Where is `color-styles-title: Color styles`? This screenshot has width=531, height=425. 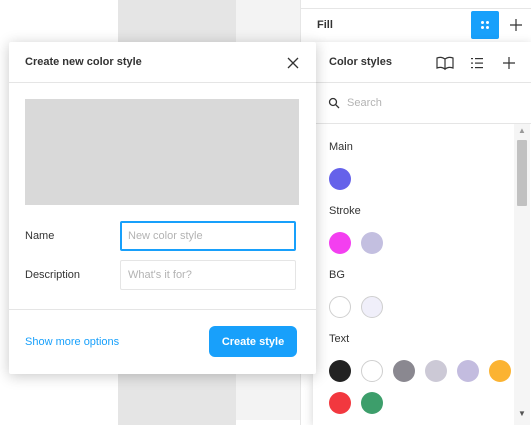
color-styles-title: Color styles is located at coordinates (360, 62).